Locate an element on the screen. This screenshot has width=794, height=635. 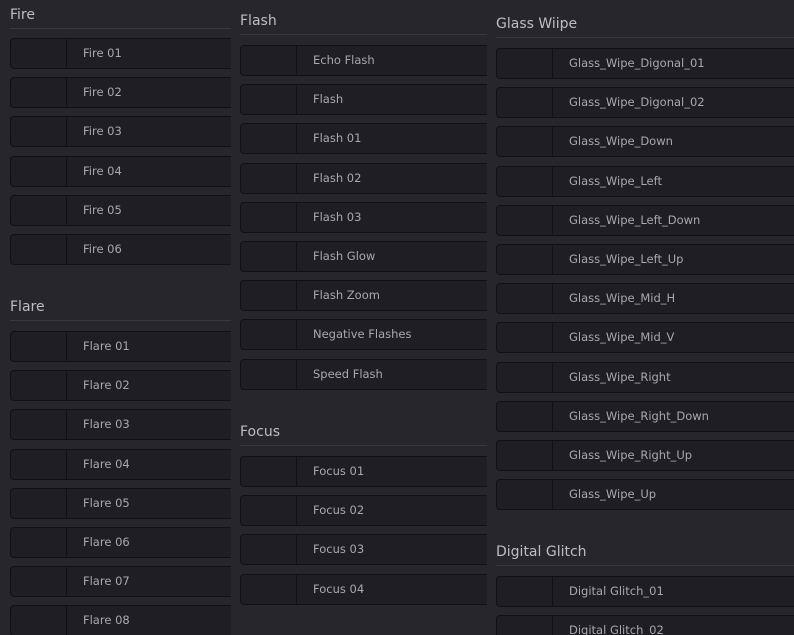
effect-item-flare-02: Flare 02 is located at coordinates (120, 385).